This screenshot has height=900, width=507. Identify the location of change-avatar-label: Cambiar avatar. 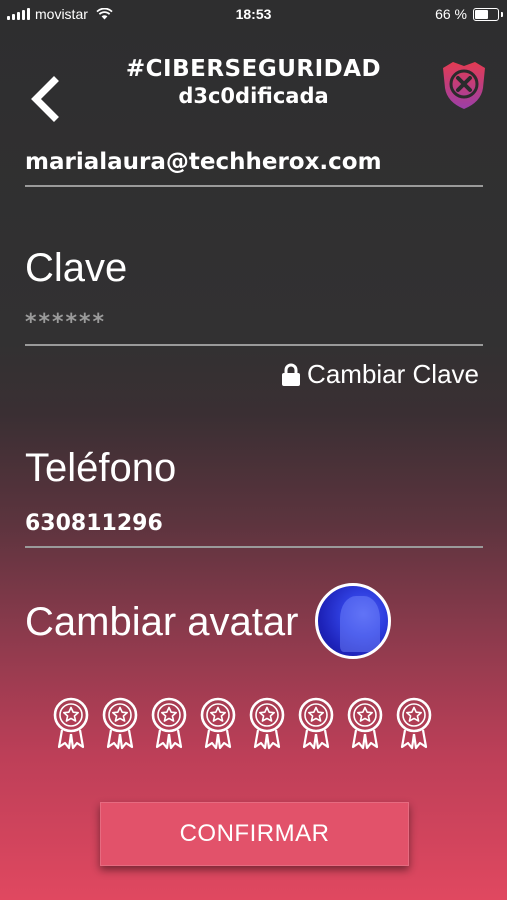
(161, 622).